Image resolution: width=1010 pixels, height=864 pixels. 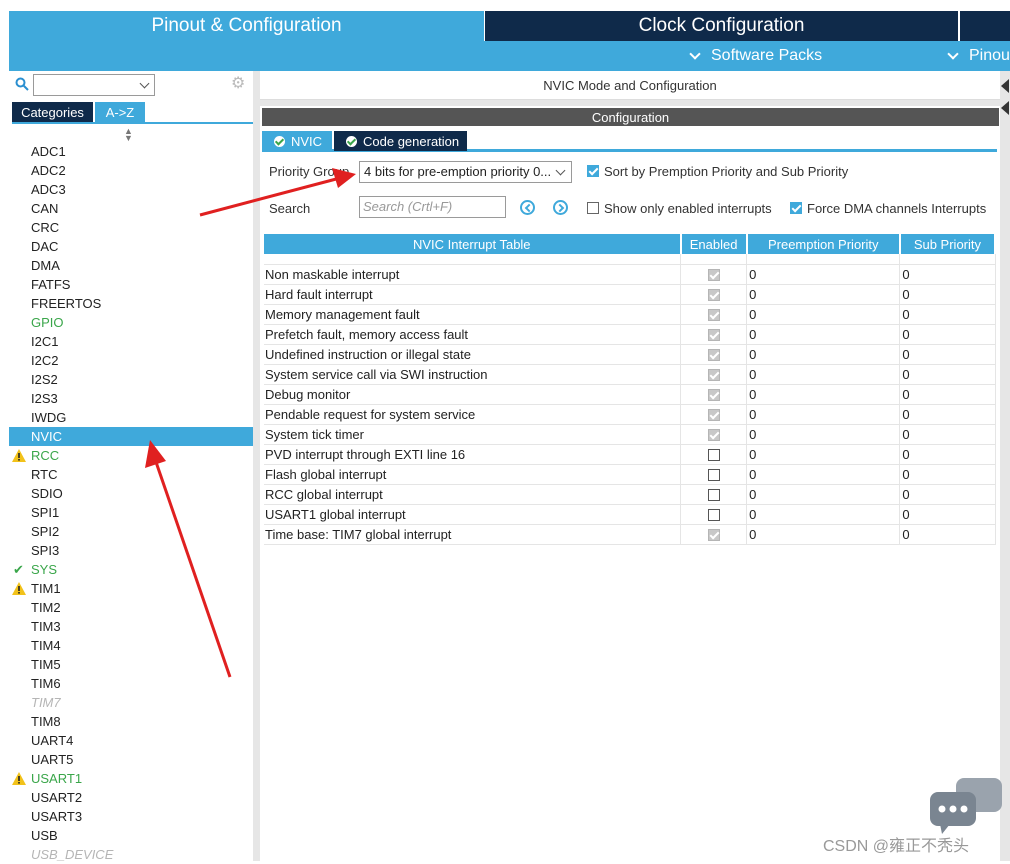 What do you see at coordinates (966, 806) in the screenshot?
I see `chat-icon` at bounding box center [966, 806].